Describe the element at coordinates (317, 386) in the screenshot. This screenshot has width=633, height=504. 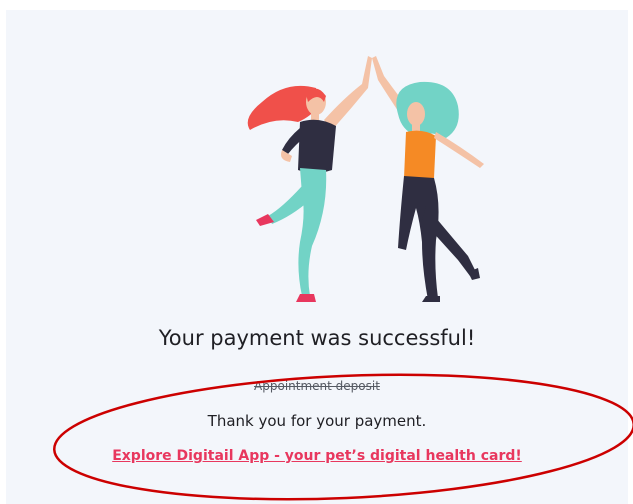
I see `appointment-deposit-label: Appointment deposit` at that location.